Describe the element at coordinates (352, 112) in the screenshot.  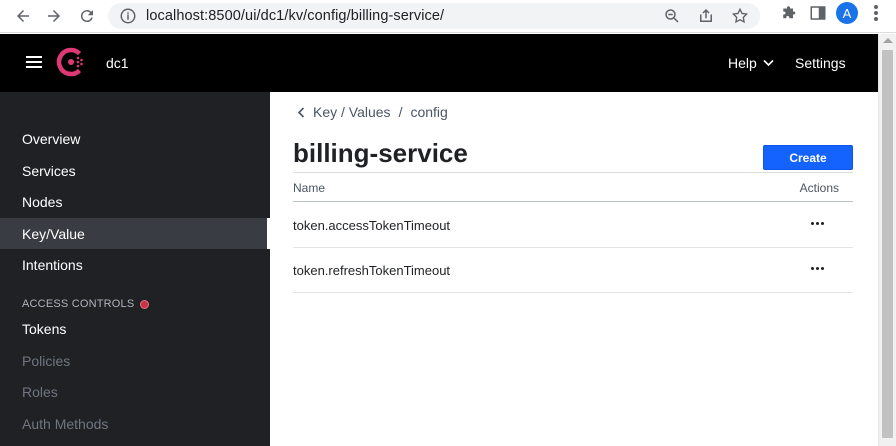
I see `breadcrumb-key-values: Key / Values` at that location.